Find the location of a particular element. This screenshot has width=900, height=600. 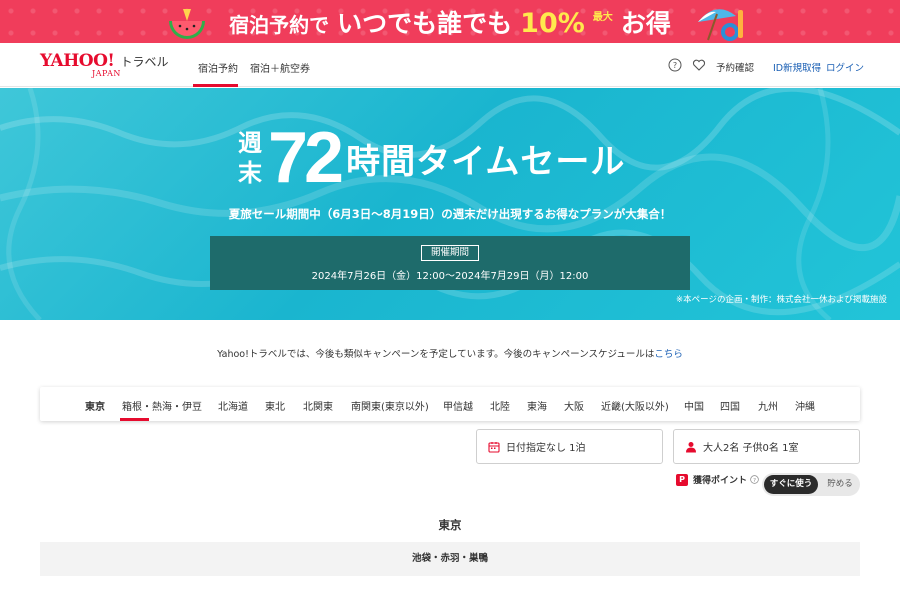

yahoo-travel-logo: YAHOO! トラベル JAPAN is located at coordinates (104, 64).